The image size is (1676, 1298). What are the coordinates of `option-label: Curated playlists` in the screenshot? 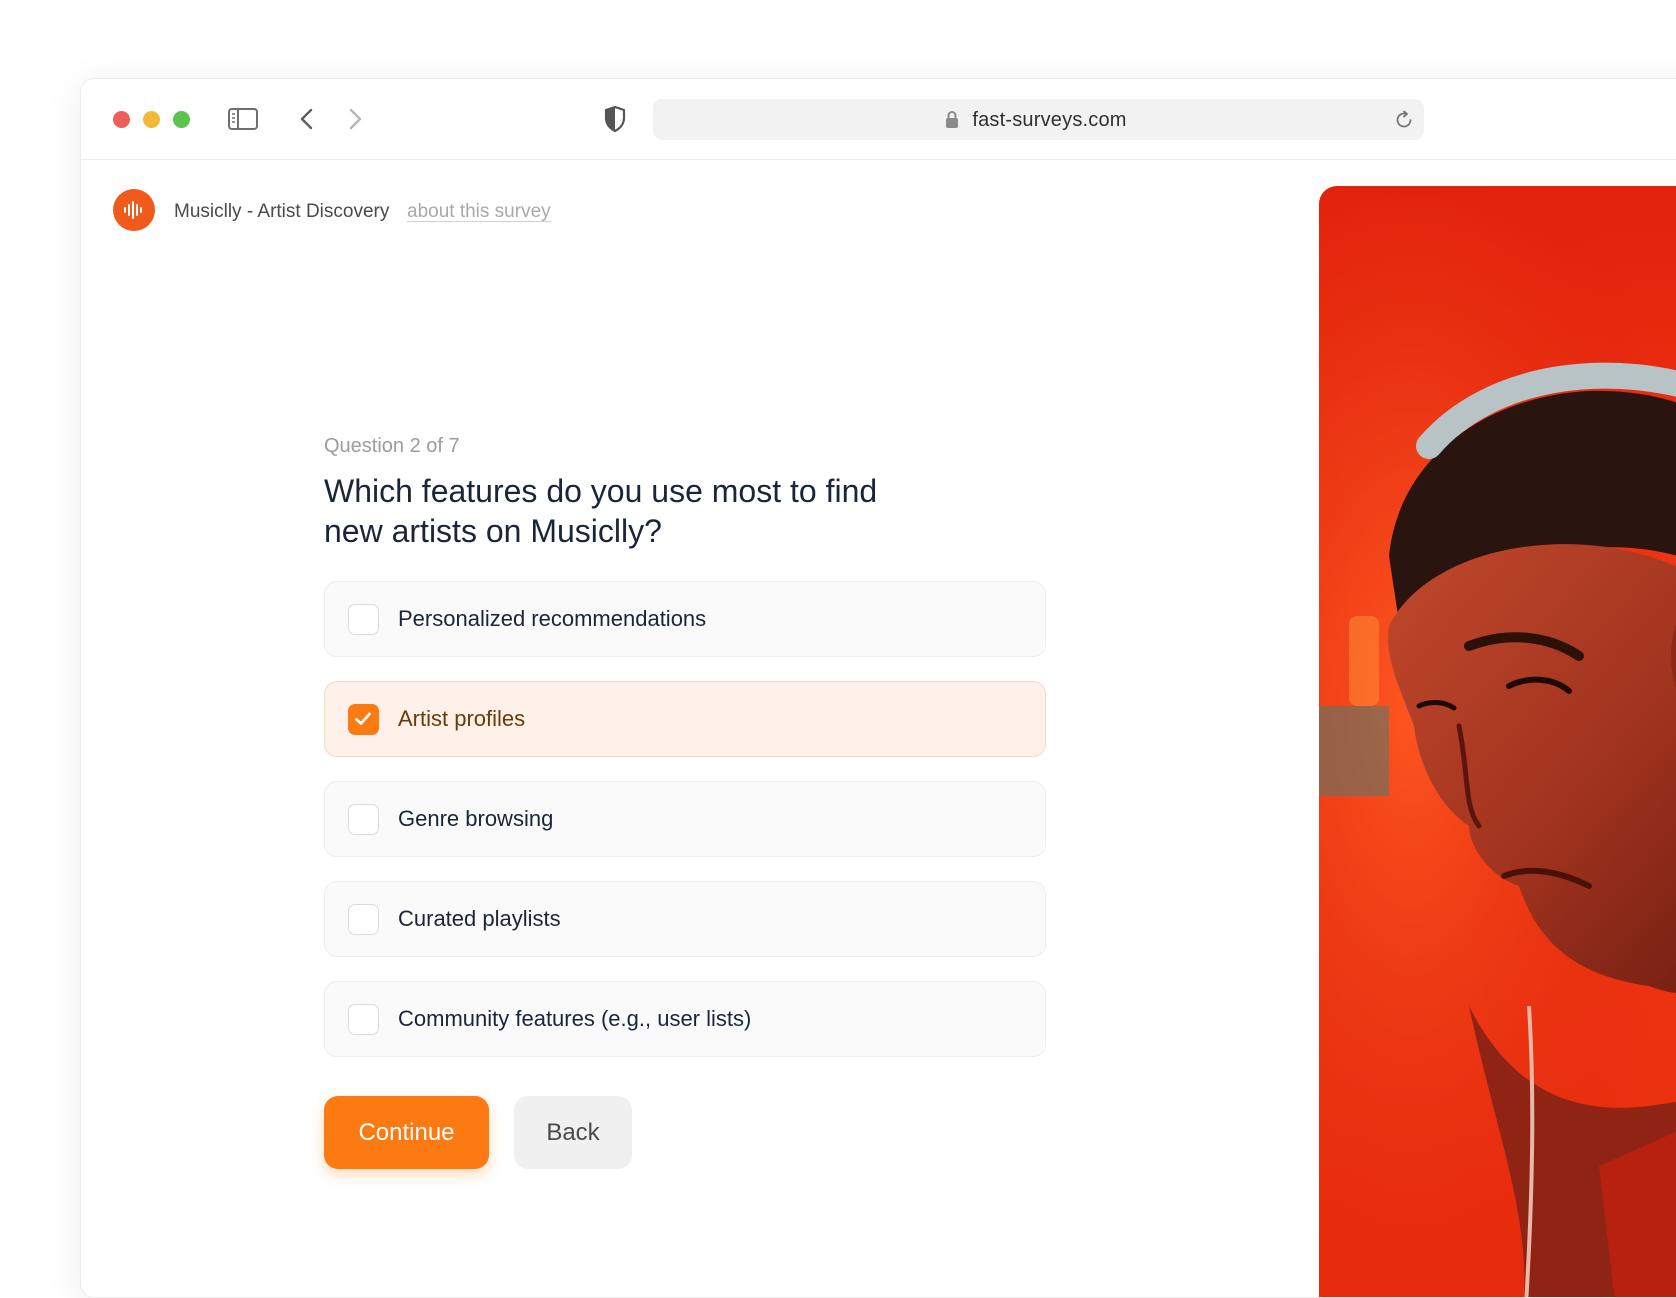 It's located at (479, 918).